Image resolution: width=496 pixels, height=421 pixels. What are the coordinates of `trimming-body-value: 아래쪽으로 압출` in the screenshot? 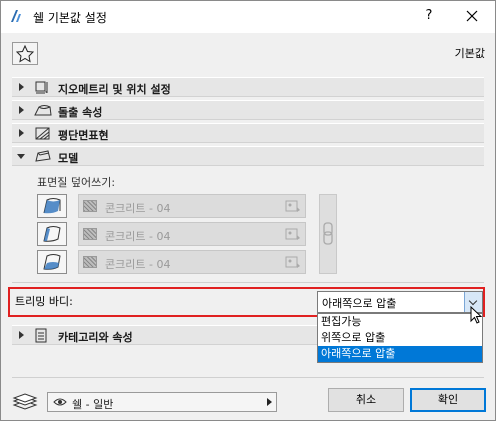 It's located at (359, 303).